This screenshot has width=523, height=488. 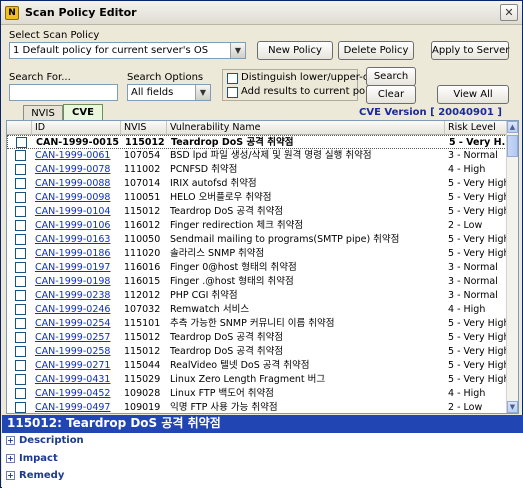 I want to click on table-row: CAN-1999-0238 112012 PHP CGI 취약점 3 - Normal, so click(x=257, y=296).